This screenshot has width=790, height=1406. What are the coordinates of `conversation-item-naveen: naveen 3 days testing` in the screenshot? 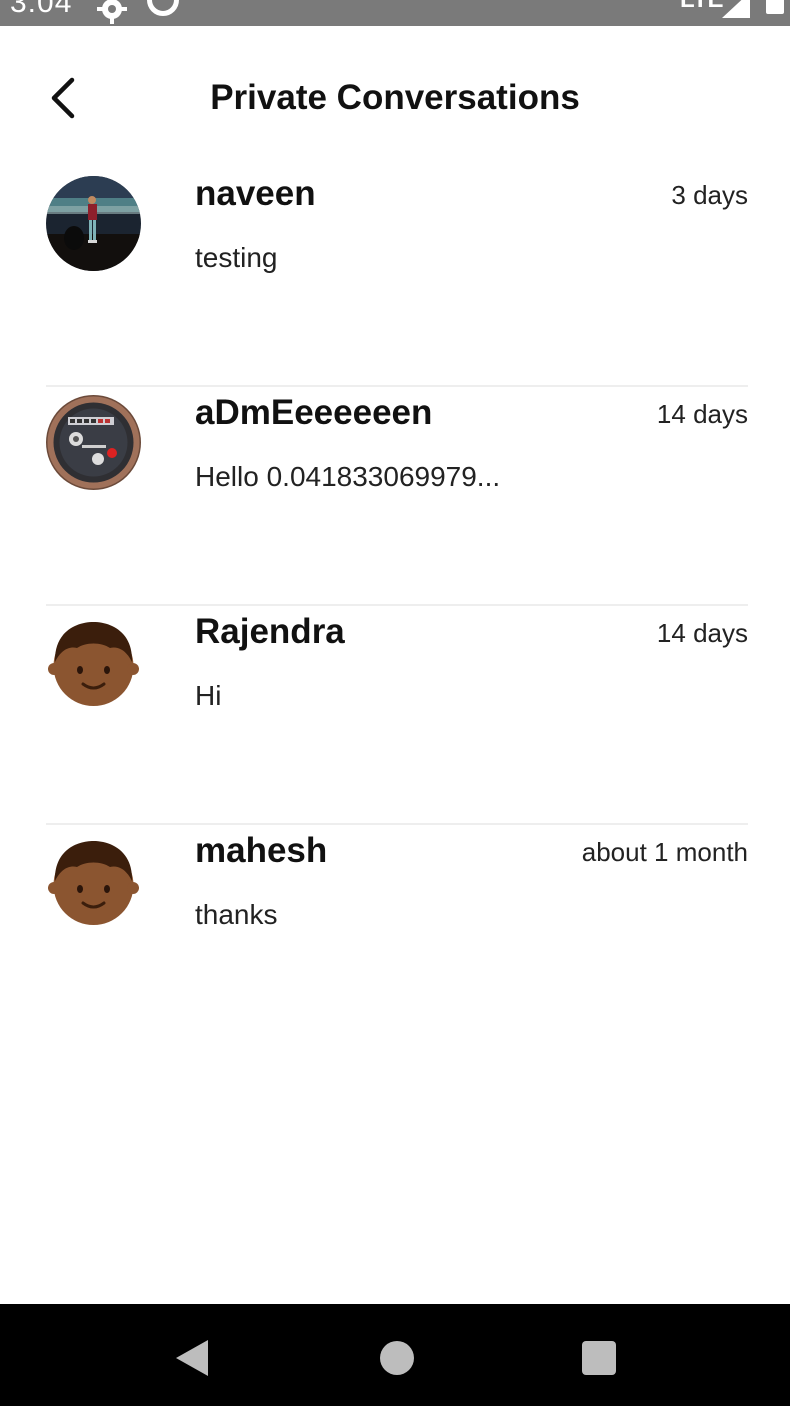 It's located at (397, 277).